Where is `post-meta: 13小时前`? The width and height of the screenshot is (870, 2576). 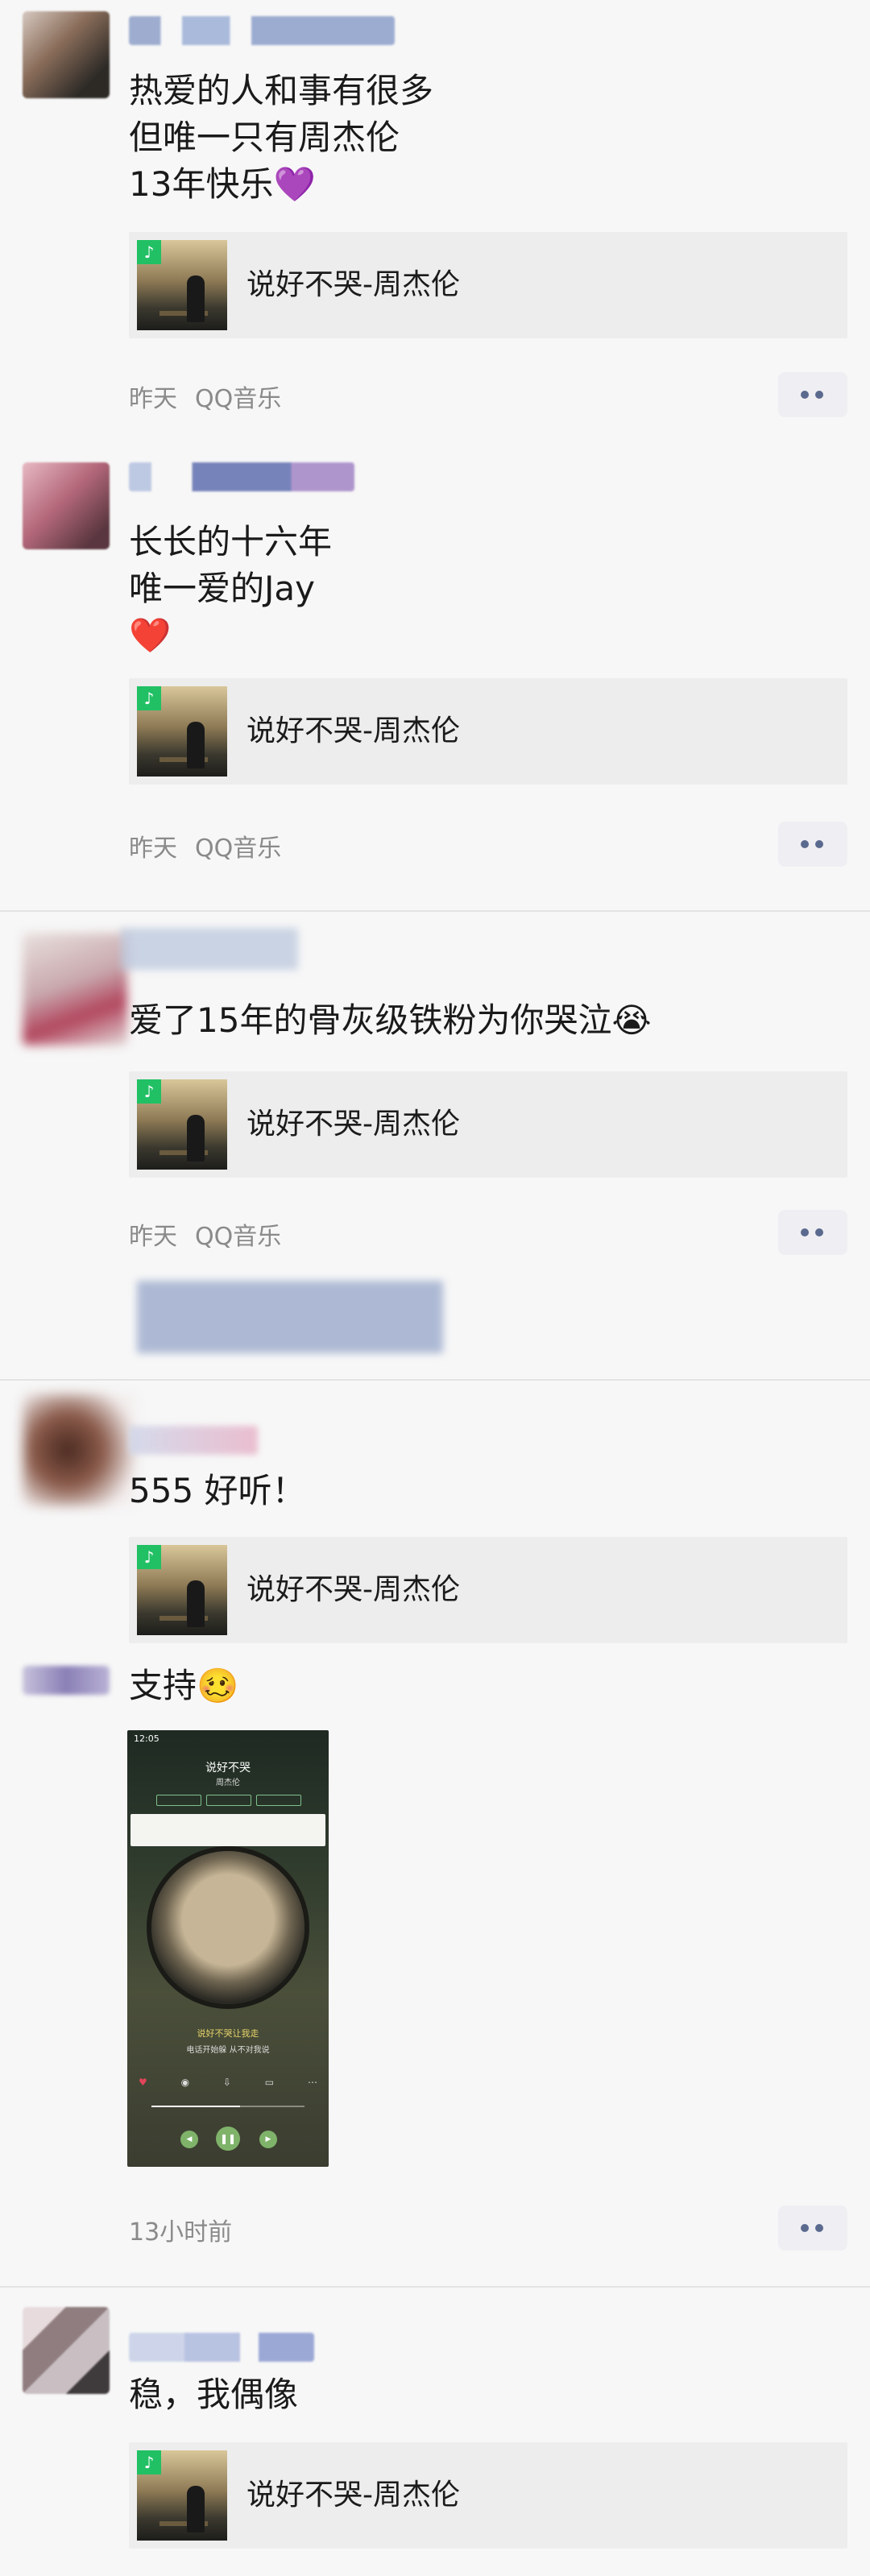 post-meta: 13小时前 is located at coordinates (181, 2229).